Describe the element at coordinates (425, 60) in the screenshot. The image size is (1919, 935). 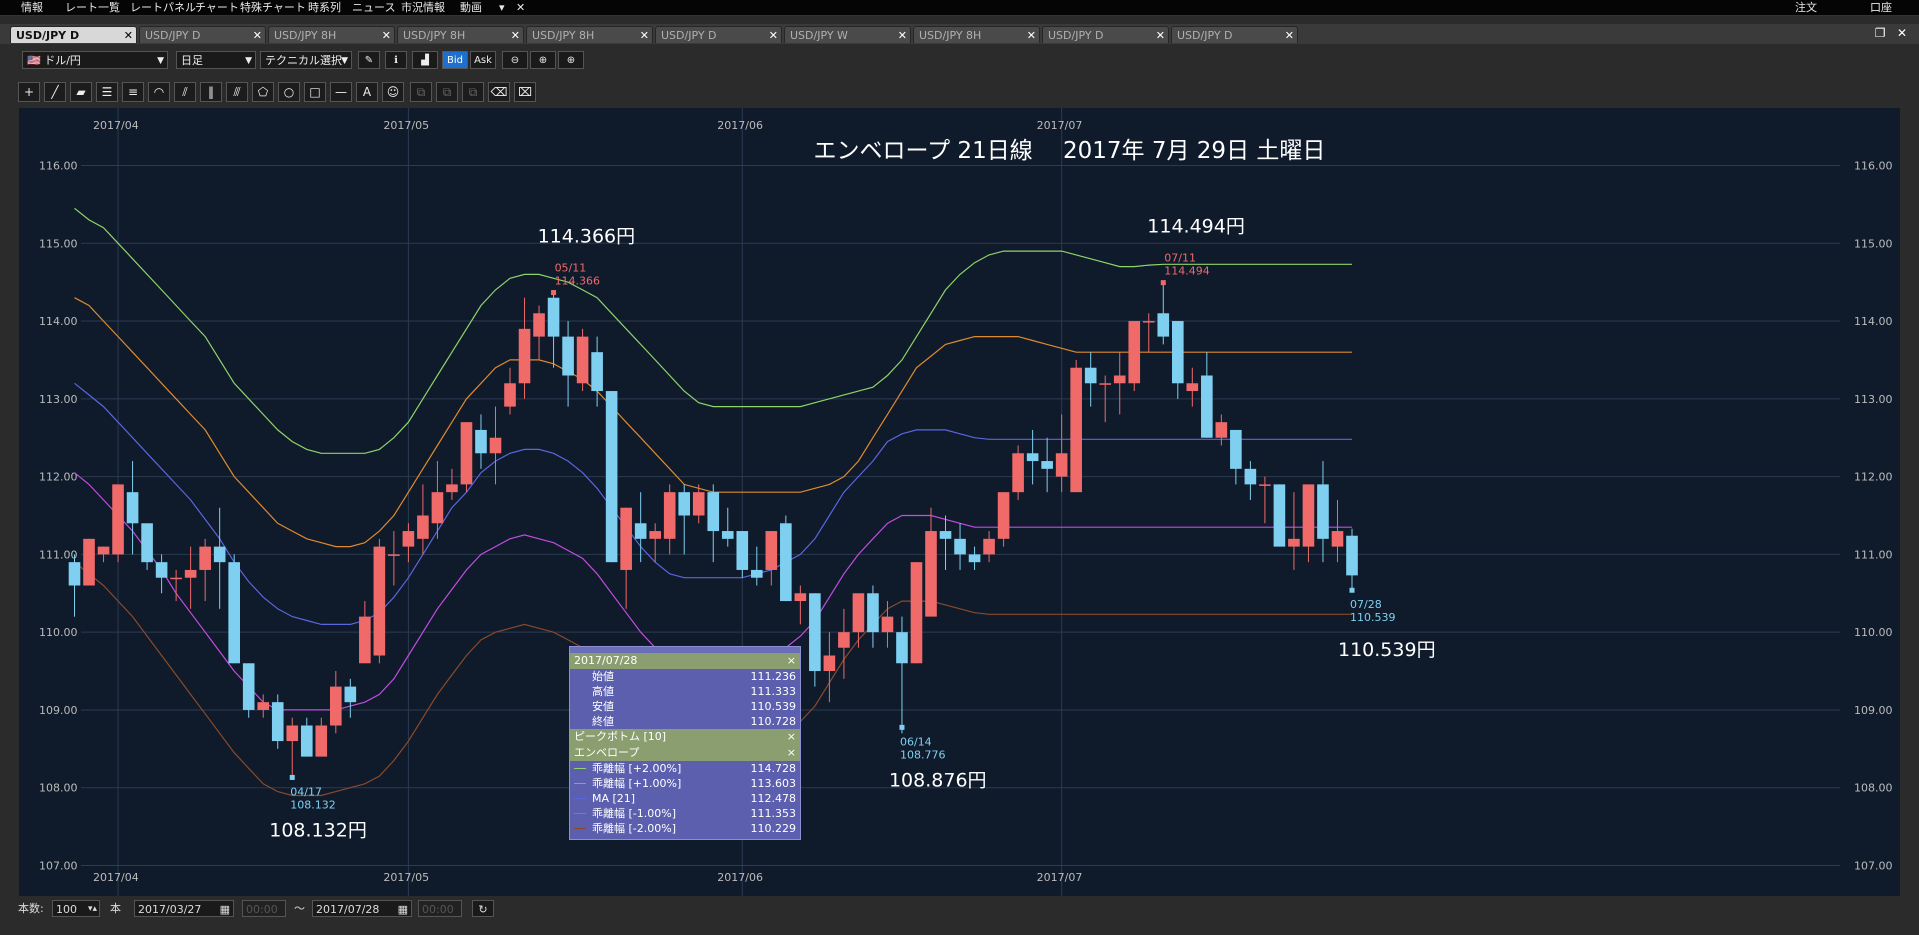
I see `volume-icon: ▟` at that location.